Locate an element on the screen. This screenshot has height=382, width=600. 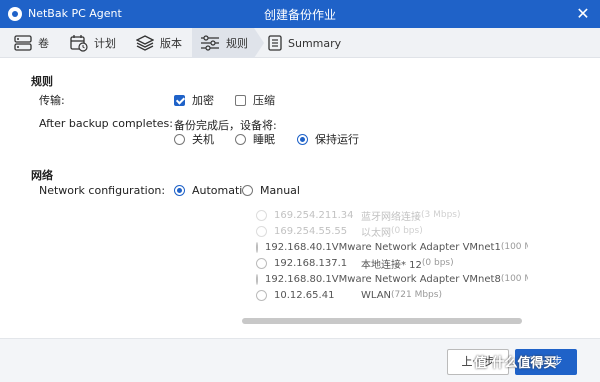
adapter-speed: (721 Mbps) is located at coordinates (416, 295).